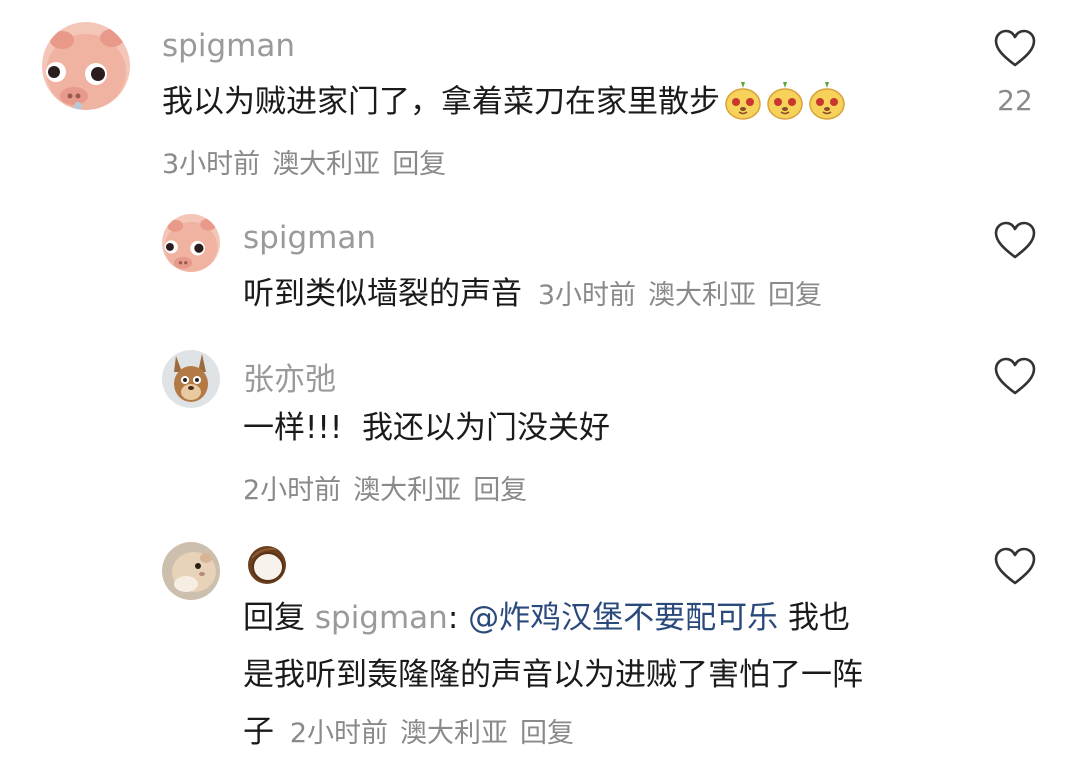 The width and height of the screenshot is (1080, 762). Describe the element at coordinates (267, 565) in the screenshot. I see `coconut-icon` at that location.